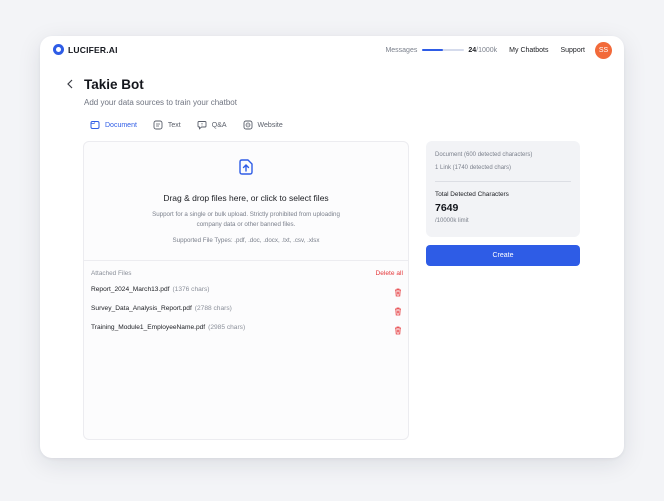  Describe the element at coordinates (219, 125) in the screenshot. I see `tab-qa-label: Q&A` at that location.